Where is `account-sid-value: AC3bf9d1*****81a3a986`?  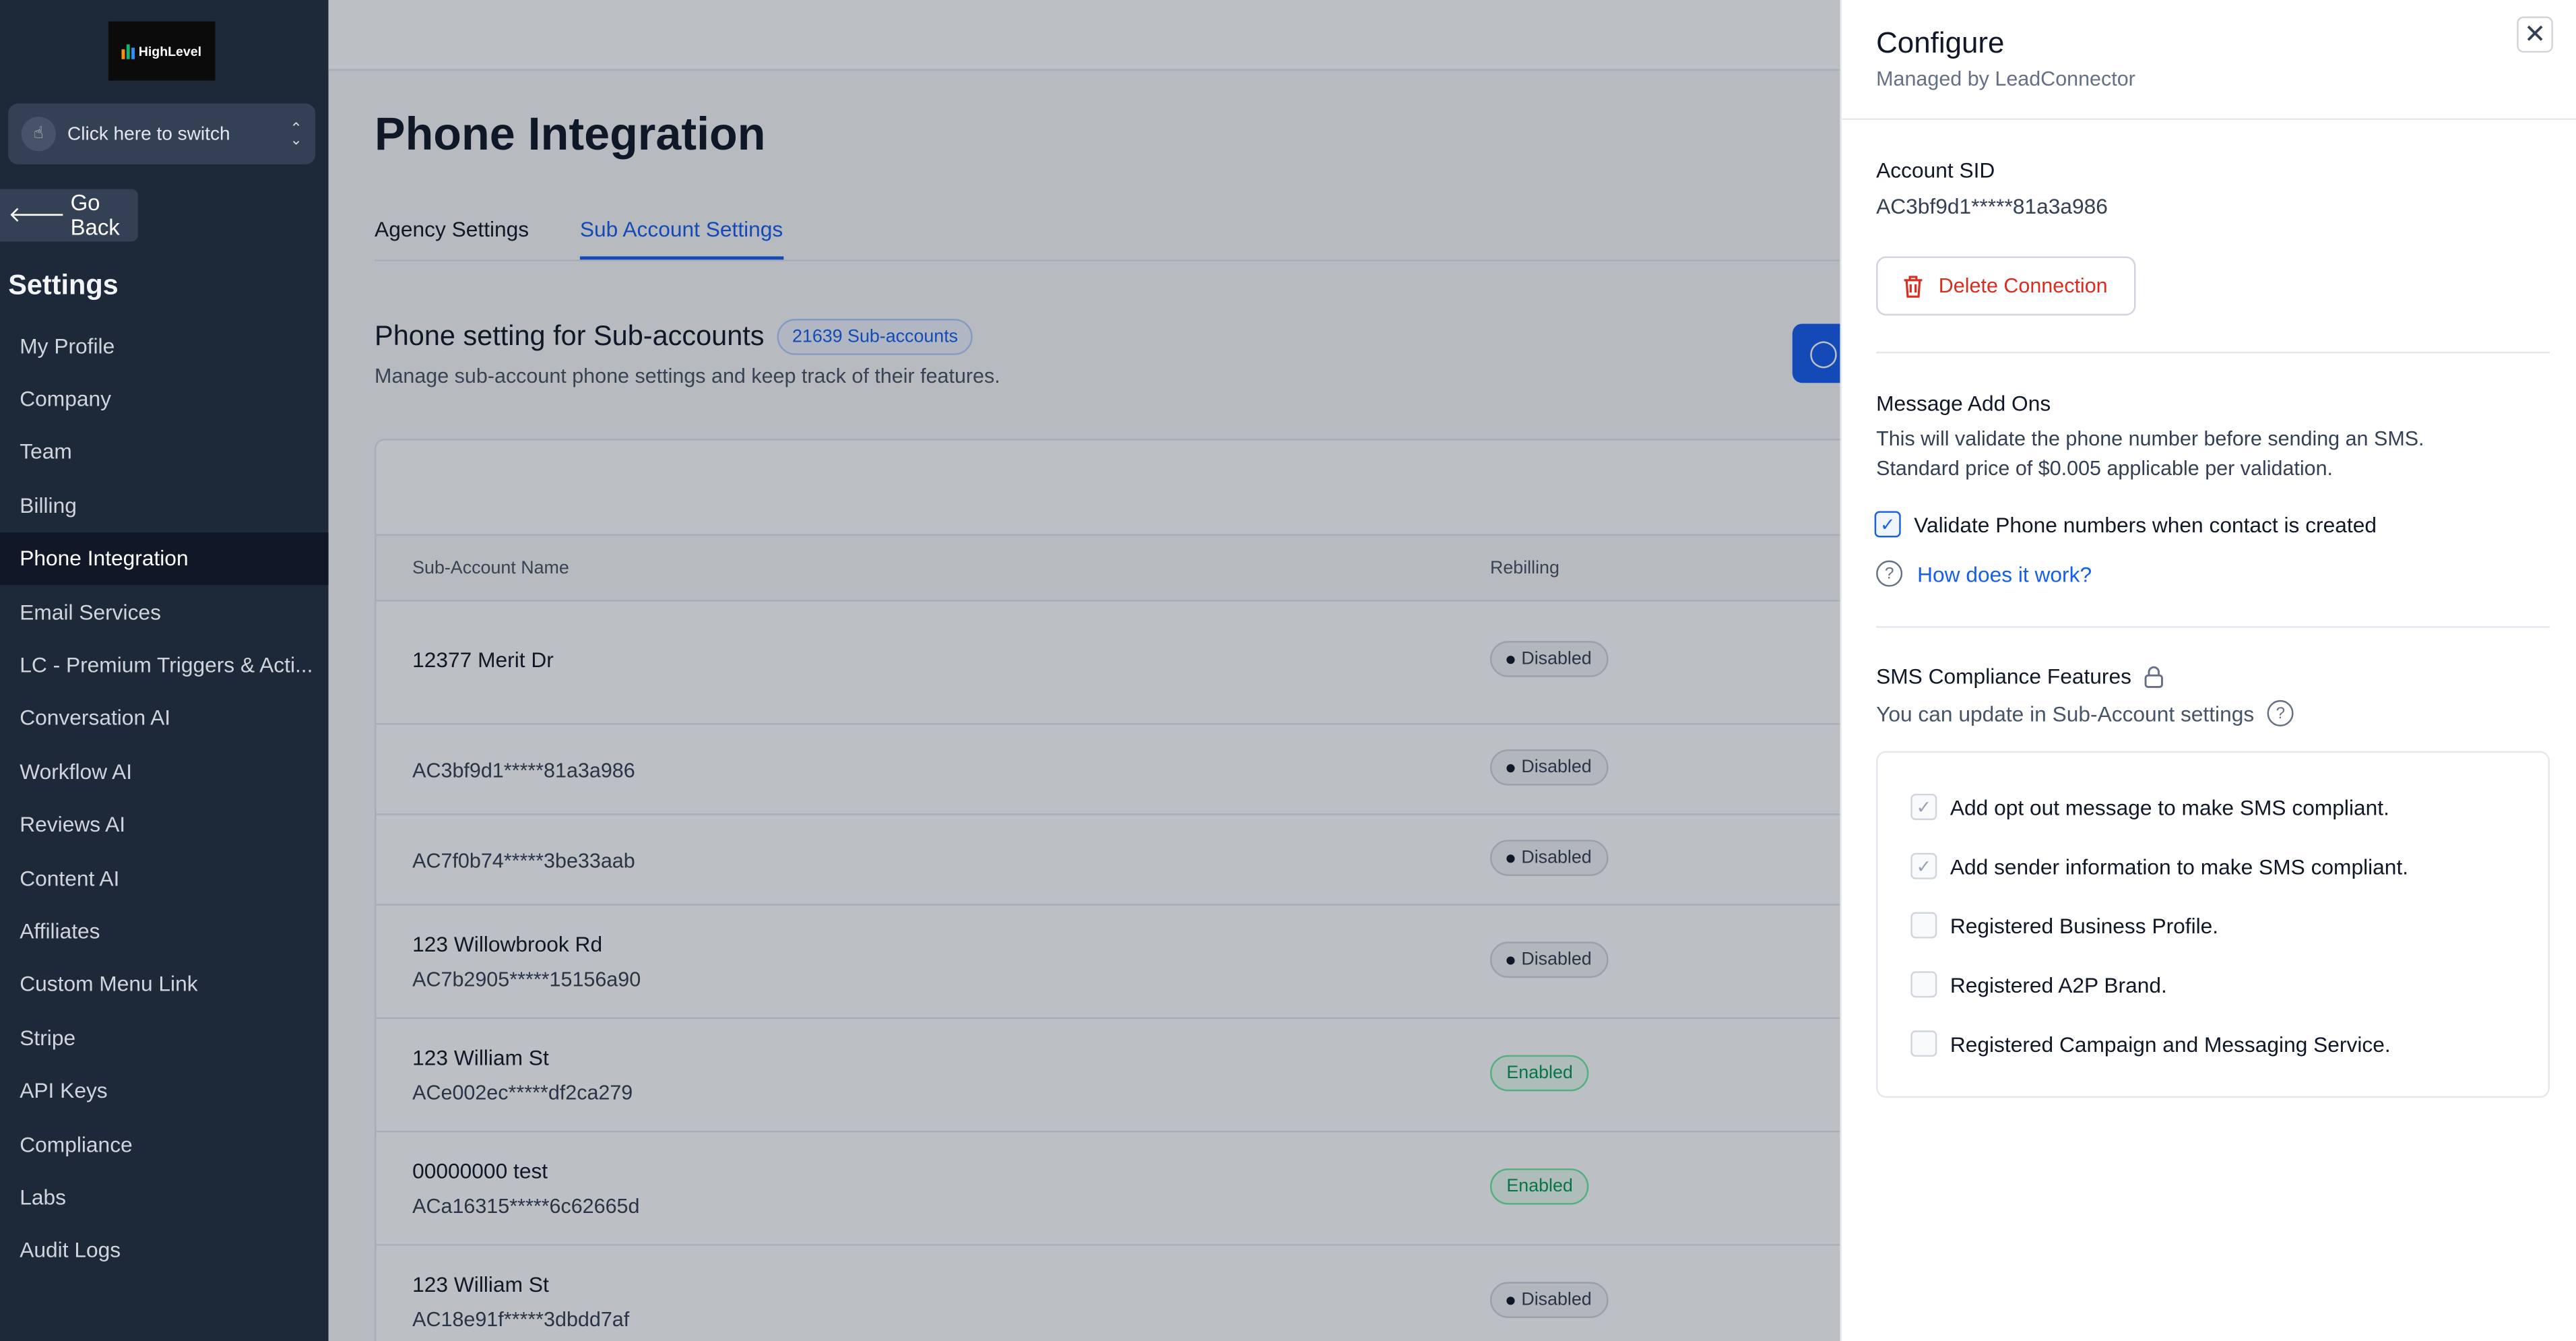 account-sid-value: AC3bf9d1*****81a3a986 is located at coordinates (1992, 206).